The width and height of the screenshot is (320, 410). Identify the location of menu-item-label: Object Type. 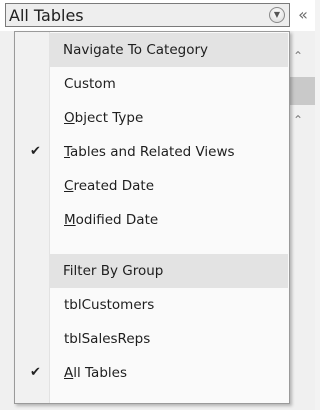
(104, 118).